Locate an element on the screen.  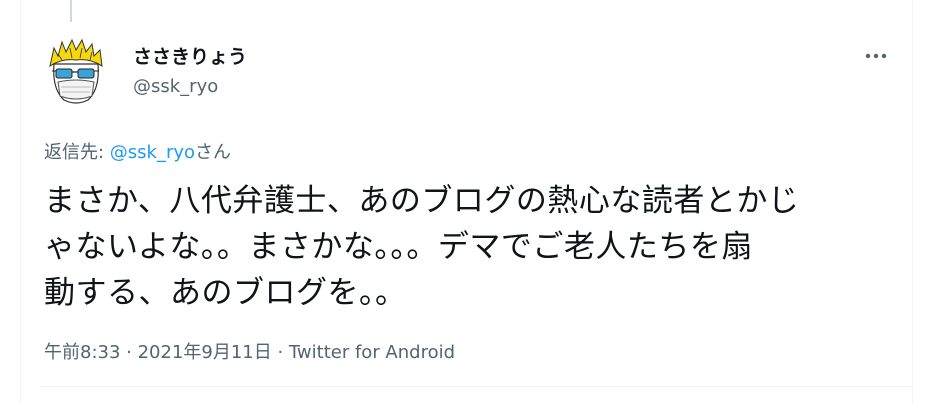
more-dots-icon is located at coordinates (876, 56).